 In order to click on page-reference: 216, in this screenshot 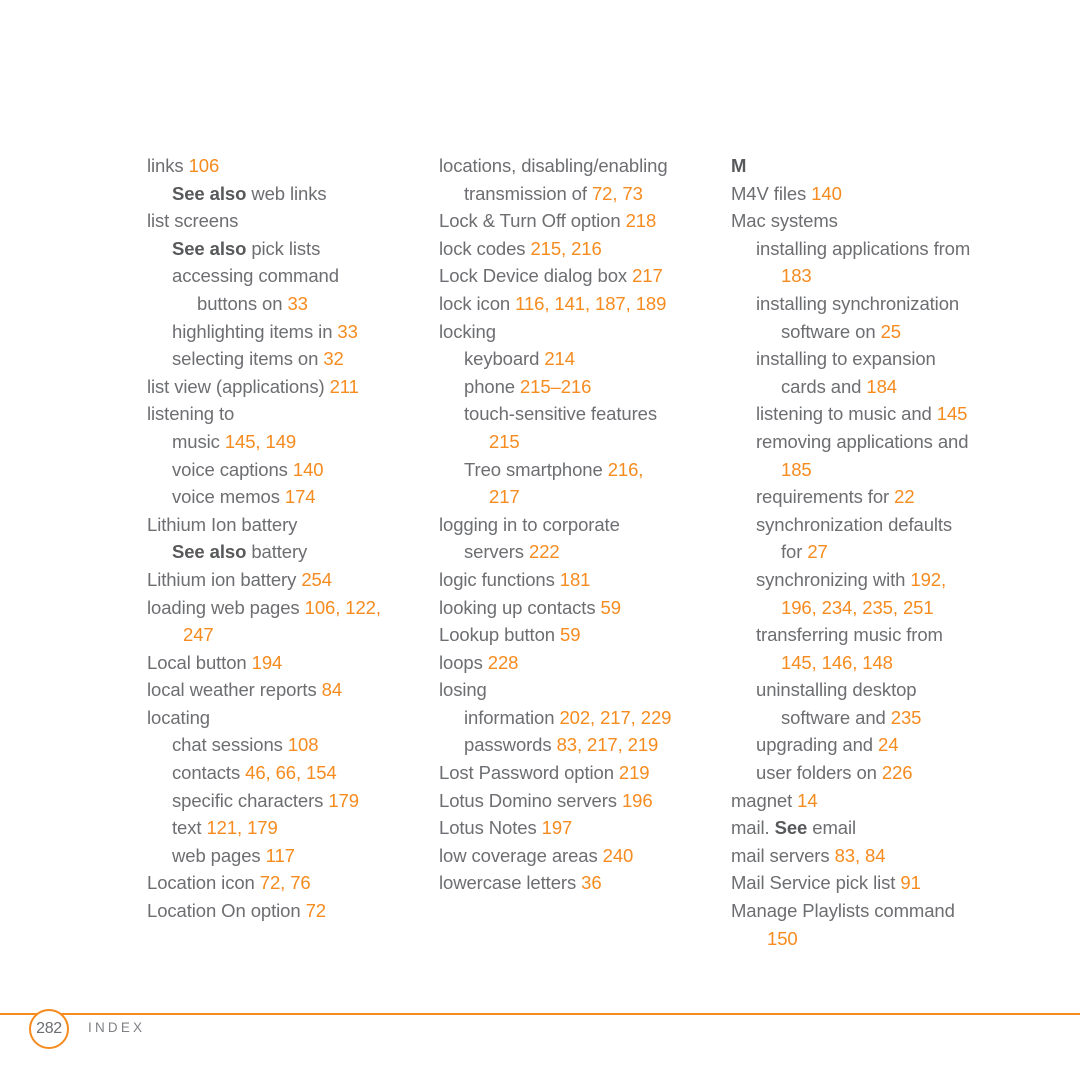, I will do `click(626, 469)`.